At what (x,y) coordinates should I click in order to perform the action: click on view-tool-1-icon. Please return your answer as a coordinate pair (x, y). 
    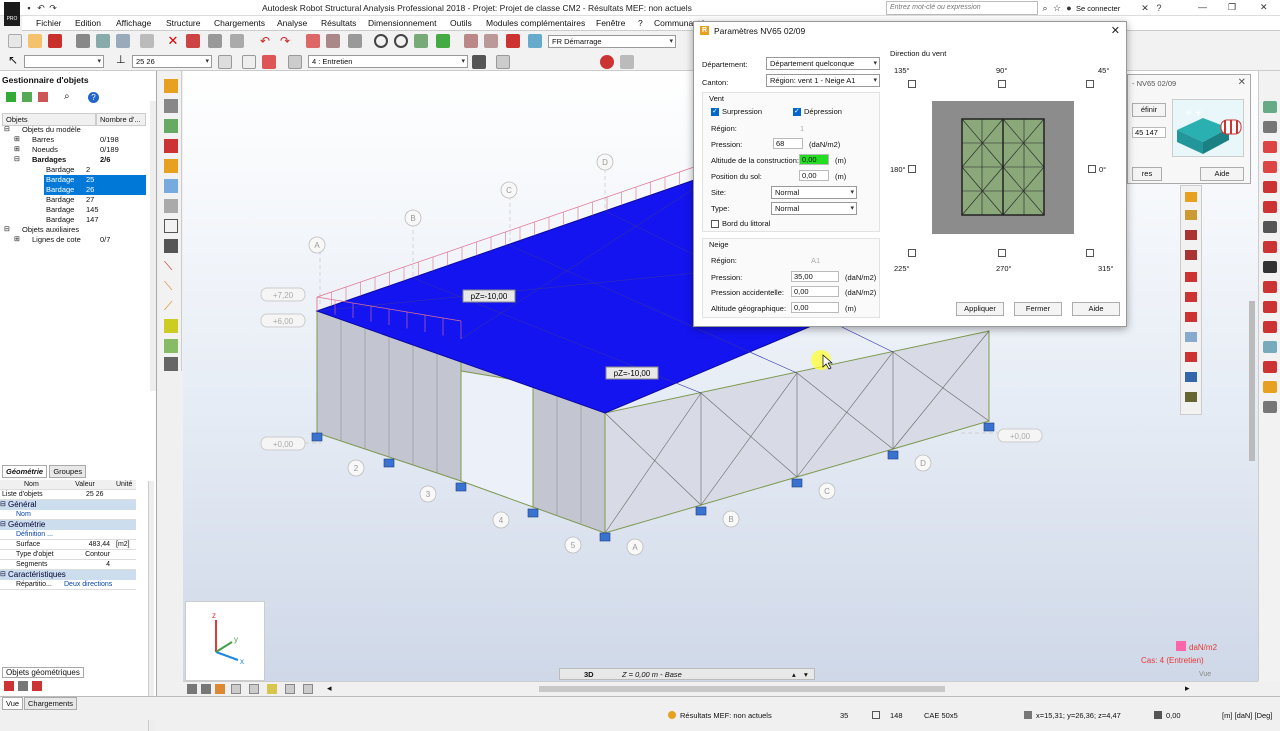
    Looking at the image, I should click on (192, 689).